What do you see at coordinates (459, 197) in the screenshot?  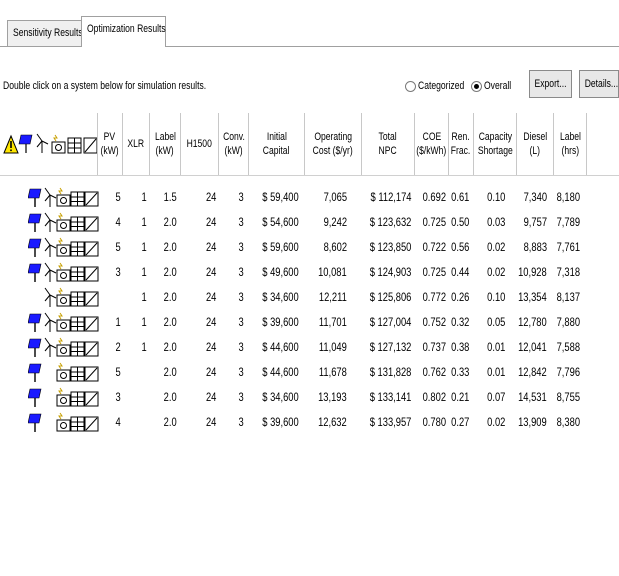 I see `cell-ren: 0.61` at bounding box center [459, 197].